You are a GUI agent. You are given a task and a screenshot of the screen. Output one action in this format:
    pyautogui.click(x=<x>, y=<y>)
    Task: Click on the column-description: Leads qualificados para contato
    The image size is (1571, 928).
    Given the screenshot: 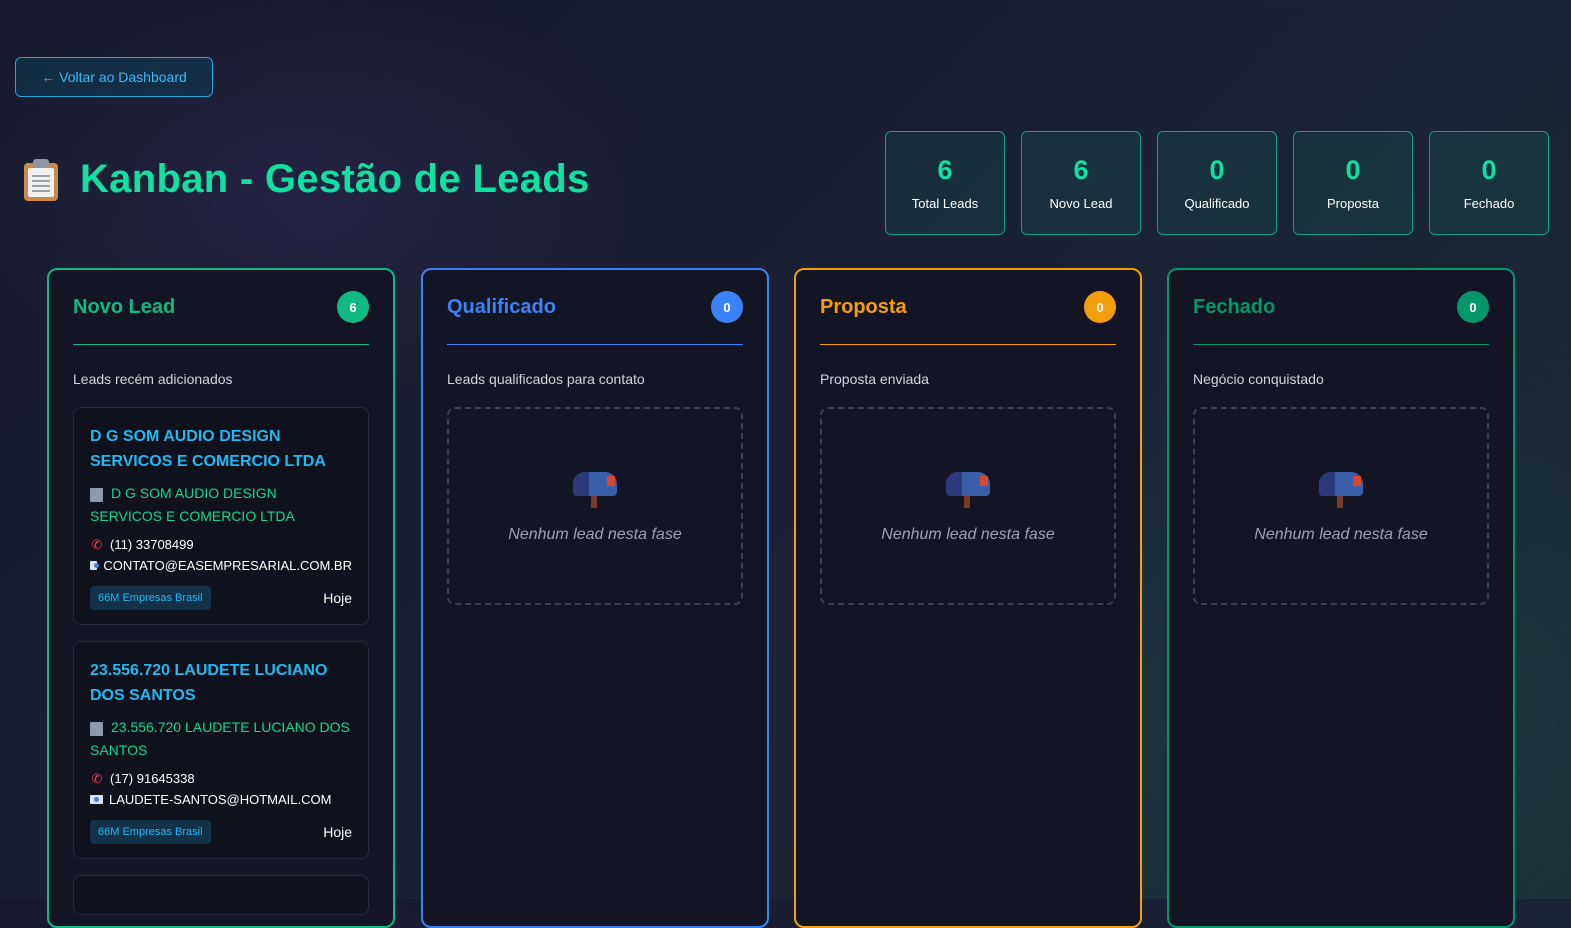 What is the action you would take?
    pyautogui.click(x=546, y=379)
    